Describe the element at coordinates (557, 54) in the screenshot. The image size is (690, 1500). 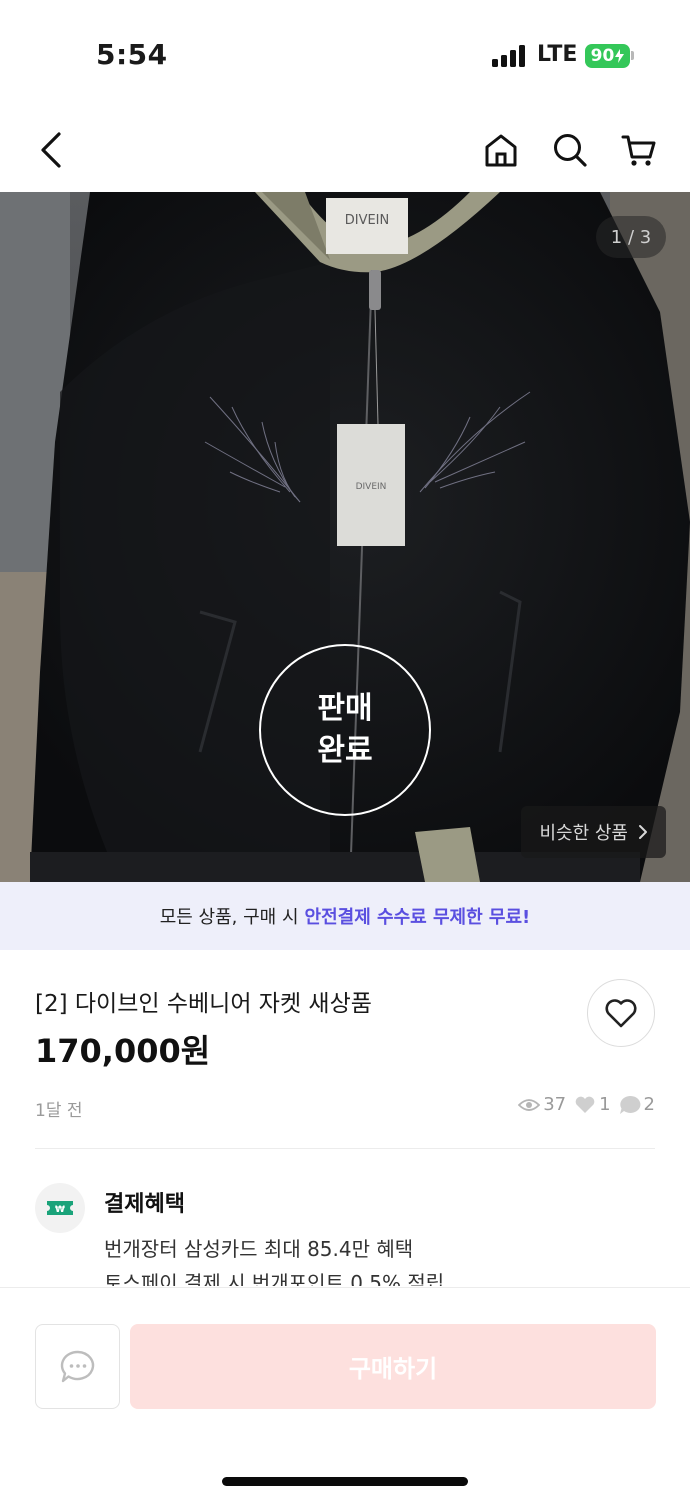
I see `network-label: LTE` at that location.